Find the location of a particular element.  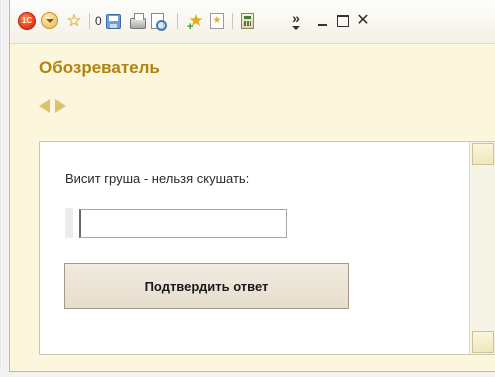

1c-logo-icon: 1С is located at coordinates (27, 21).